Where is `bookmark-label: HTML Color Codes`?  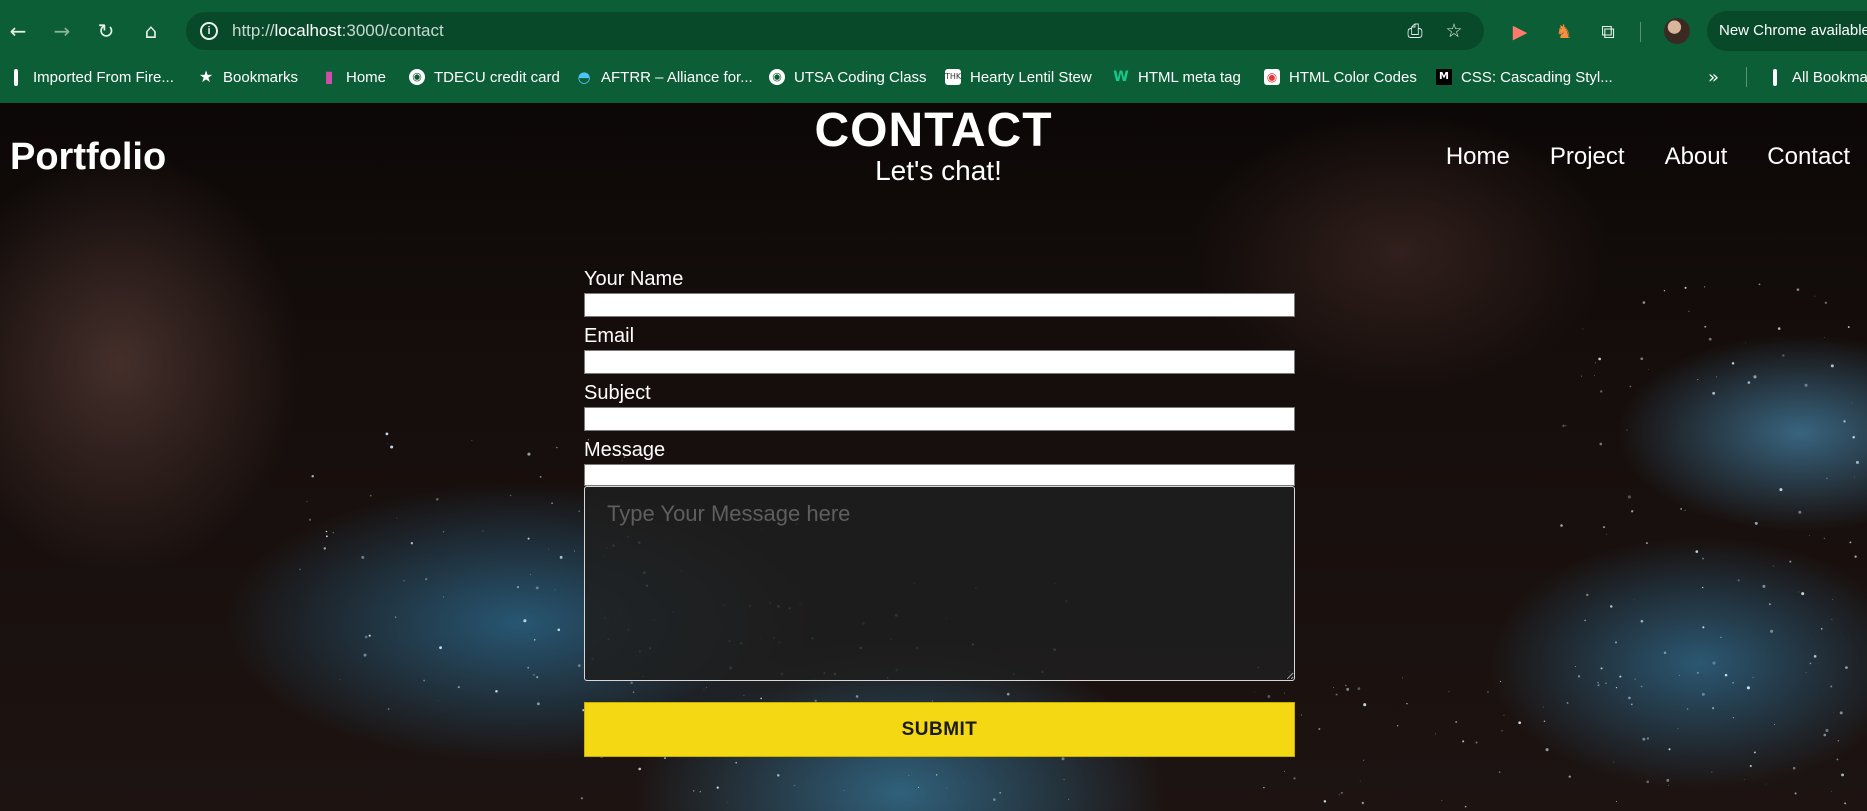
bookmark-label: HTML Color Codes is located at coordinates (1353, 77).